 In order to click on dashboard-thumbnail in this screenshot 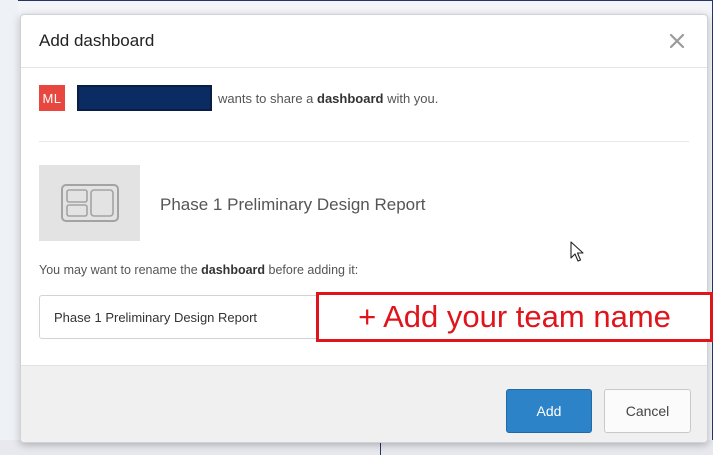, I will do `click(89, 203)`.